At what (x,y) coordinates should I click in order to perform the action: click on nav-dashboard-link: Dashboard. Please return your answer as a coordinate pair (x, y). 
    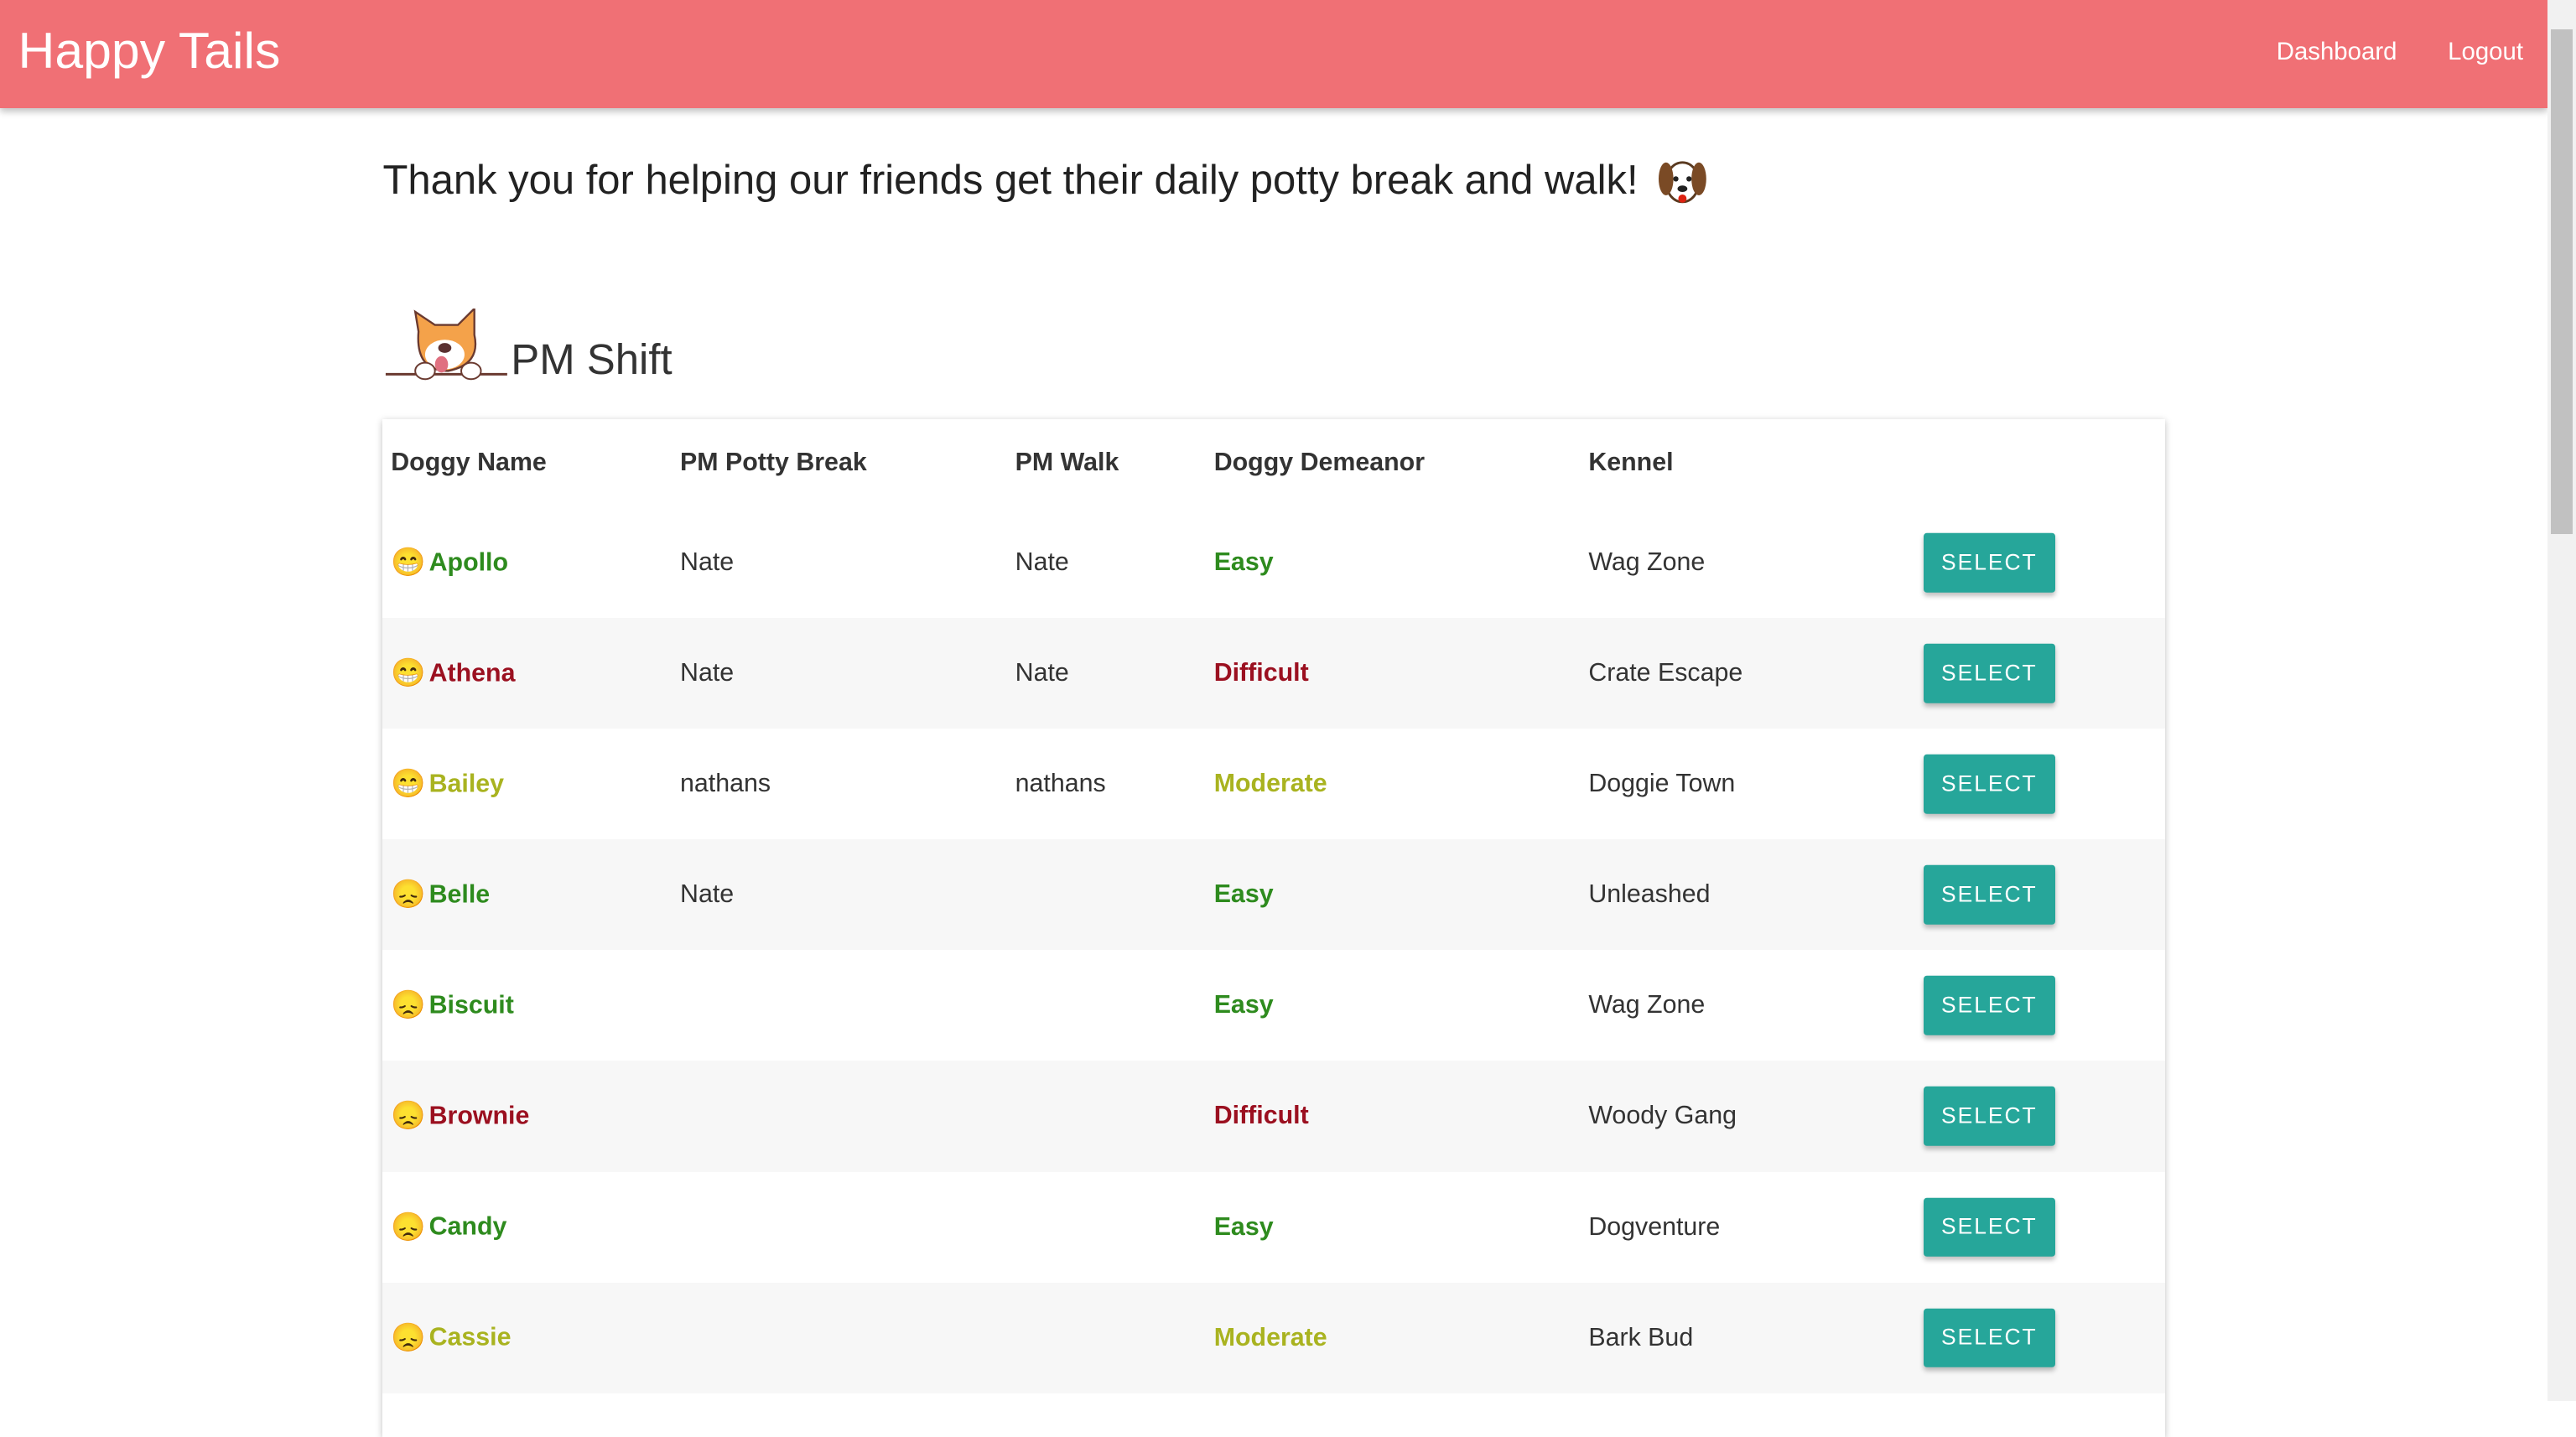
    Looking at the image, I should click on (2337, 52).